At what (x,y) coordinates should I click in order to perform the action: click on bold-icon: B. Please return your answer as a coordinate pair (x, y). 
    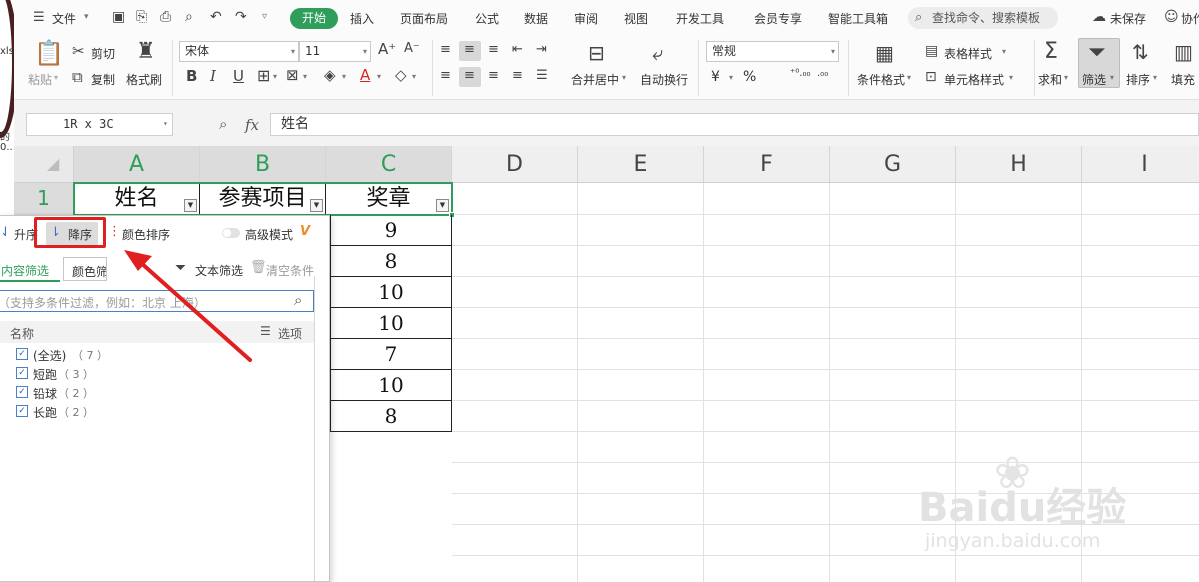
    Looking at the image, I should click on (191, 76).